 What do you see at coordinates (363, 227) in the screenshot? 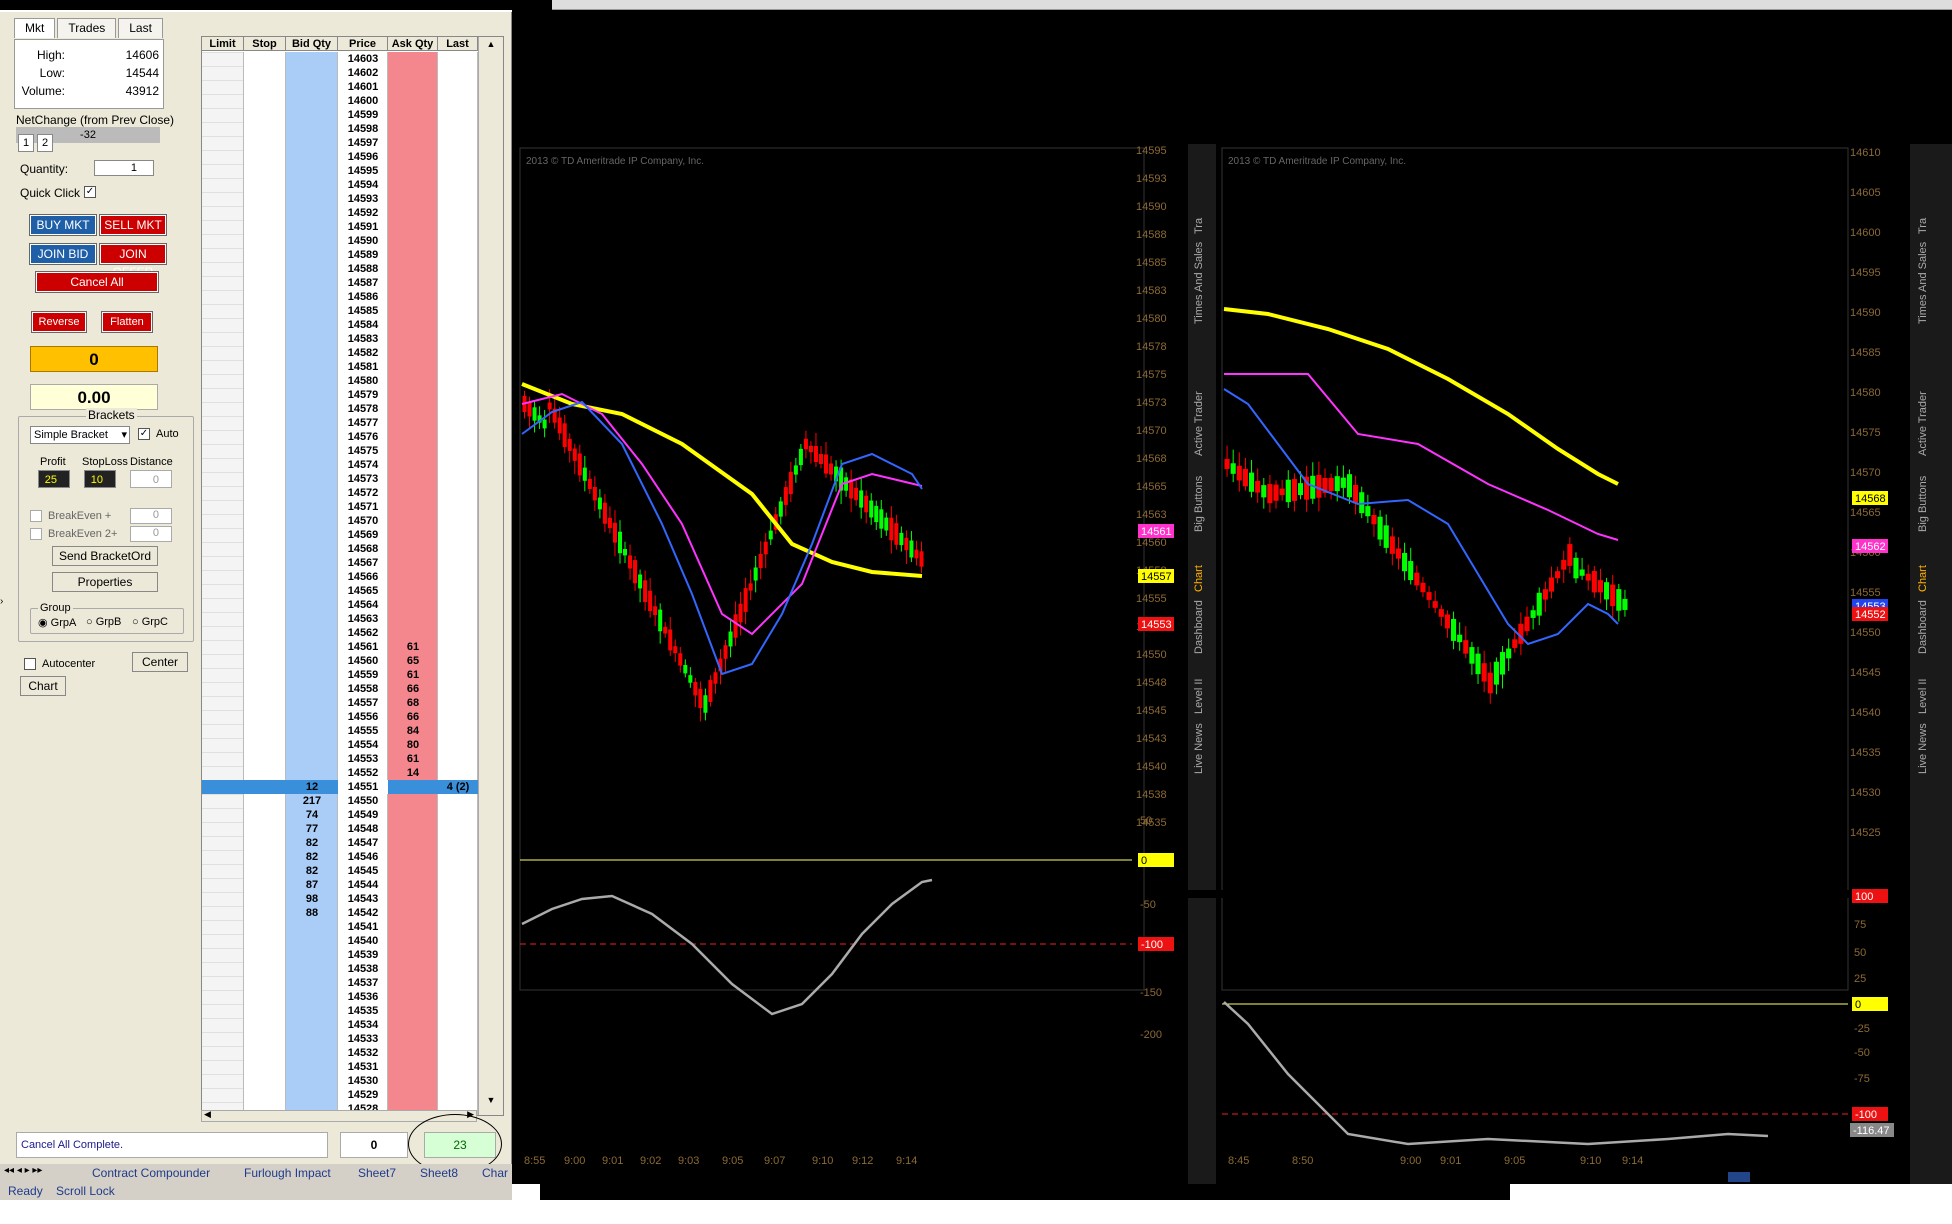
I see `price-cell: 14591` at bounding box center [363, 227].